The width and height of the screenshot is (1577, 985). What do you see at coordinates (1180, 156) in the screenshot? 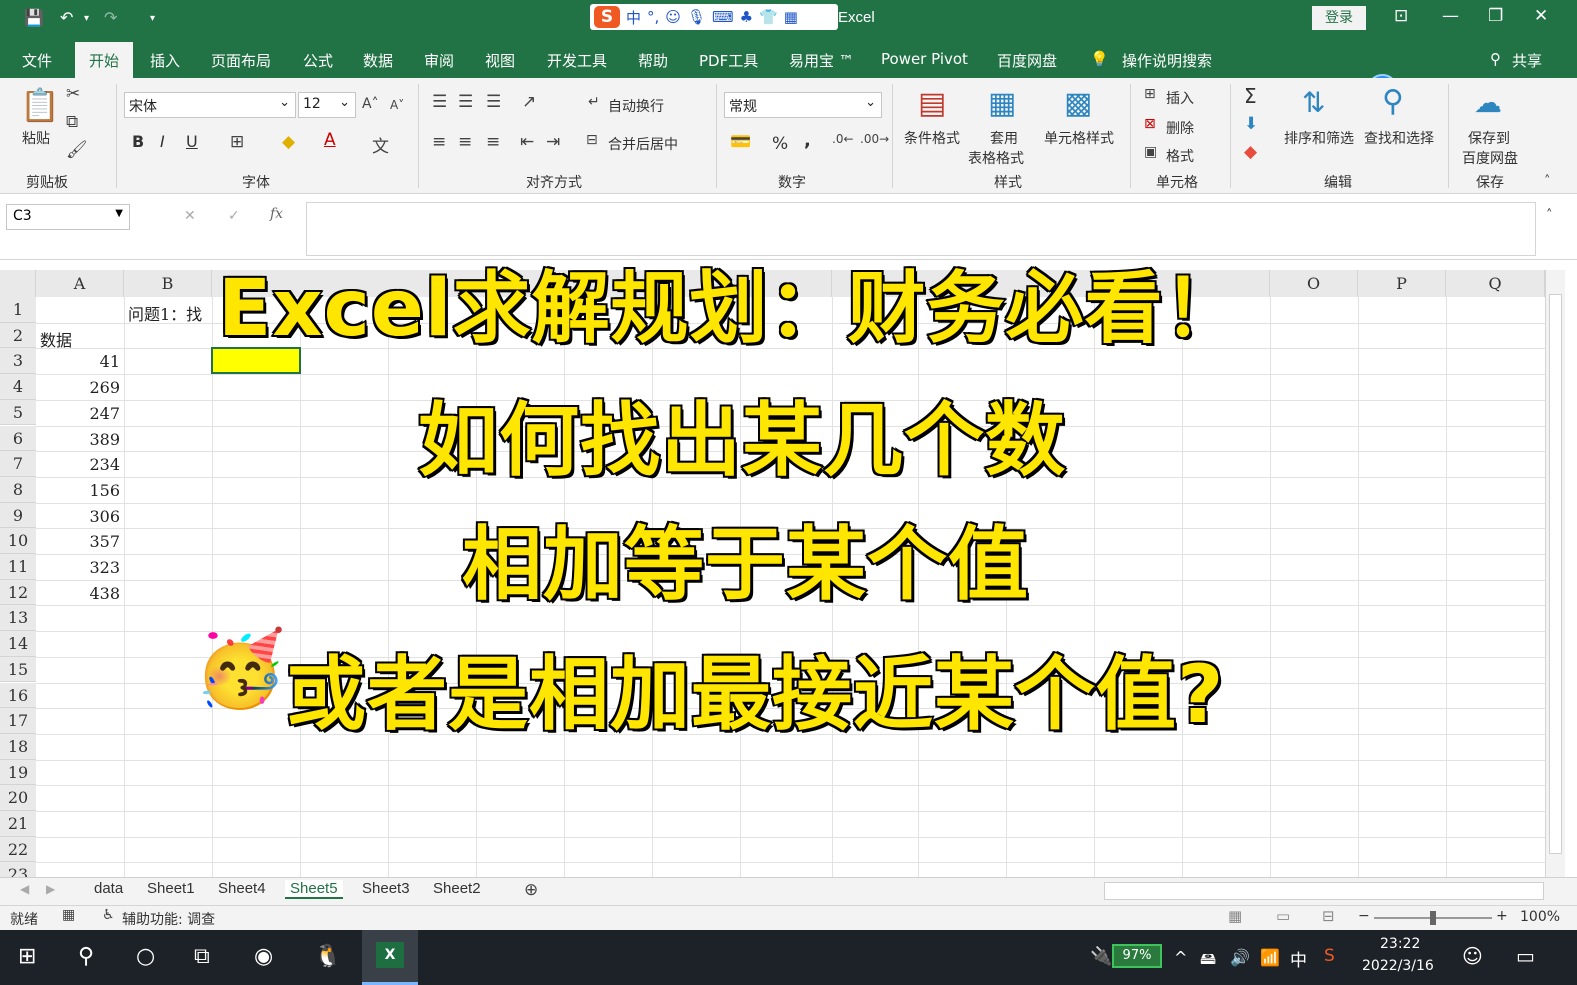
I see `format-cells-button: 格式` at bounding box center [1180, 156].